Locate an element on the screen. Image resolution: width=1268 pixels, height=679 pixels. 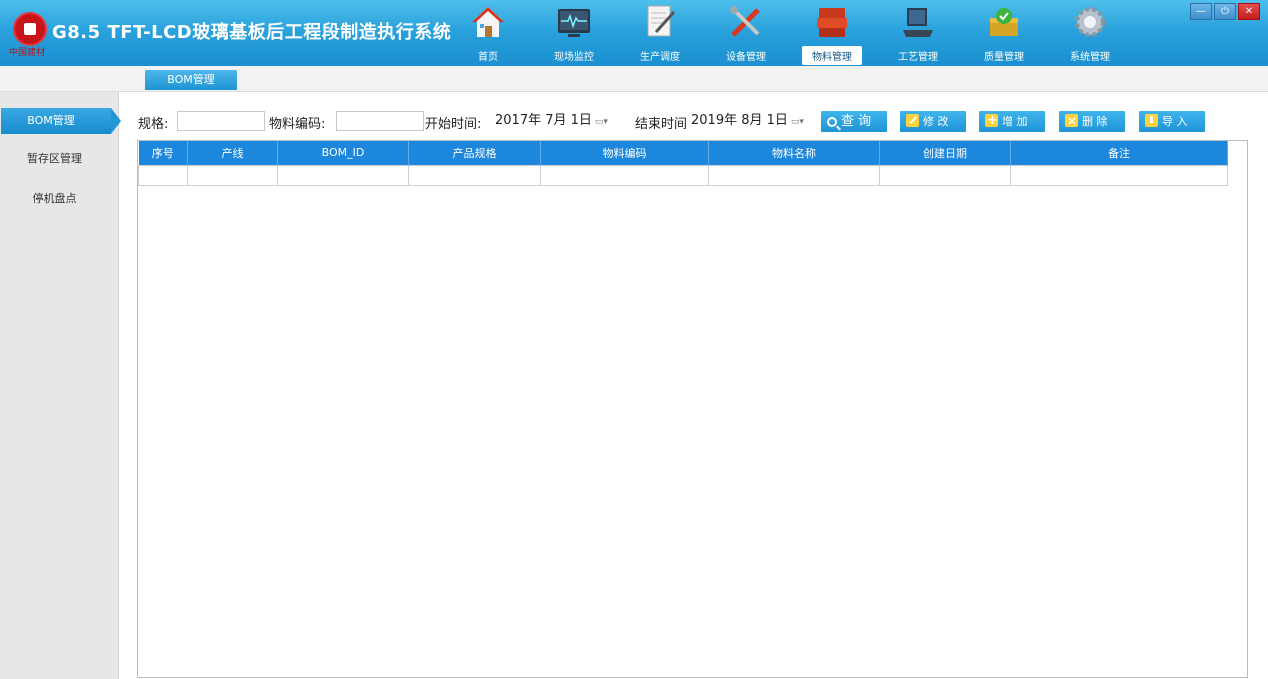
gear-icon is located at coordinates (1090, 22).